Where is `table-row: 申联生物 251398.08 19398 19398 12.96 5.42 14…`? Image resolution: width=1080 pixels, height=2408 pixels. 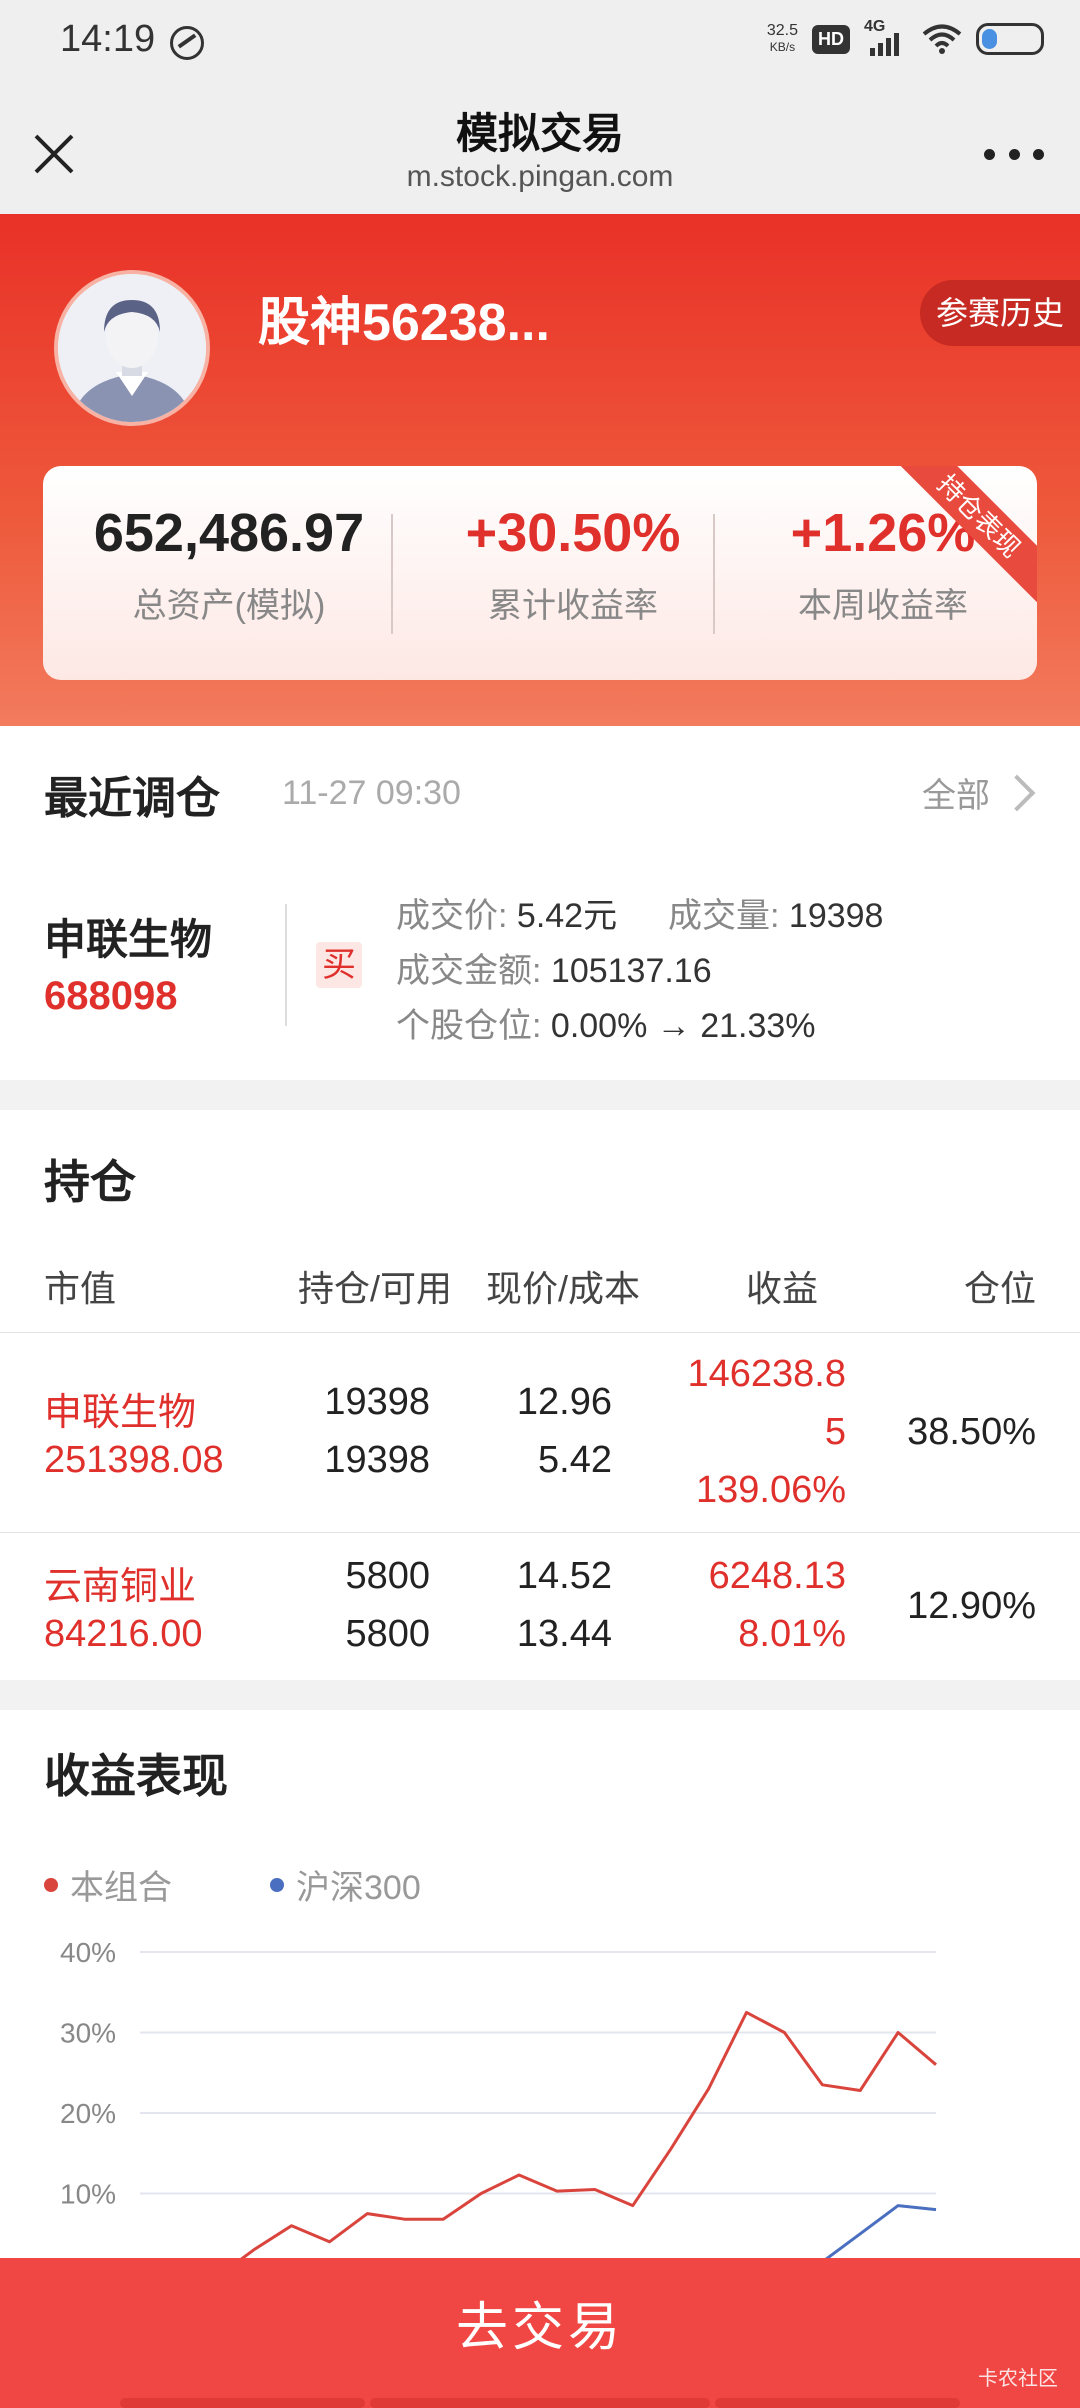 table-row: 申联生物 251398.08 19398 19398 12.96 5.42 14… is located at coordinates (540, 1432).